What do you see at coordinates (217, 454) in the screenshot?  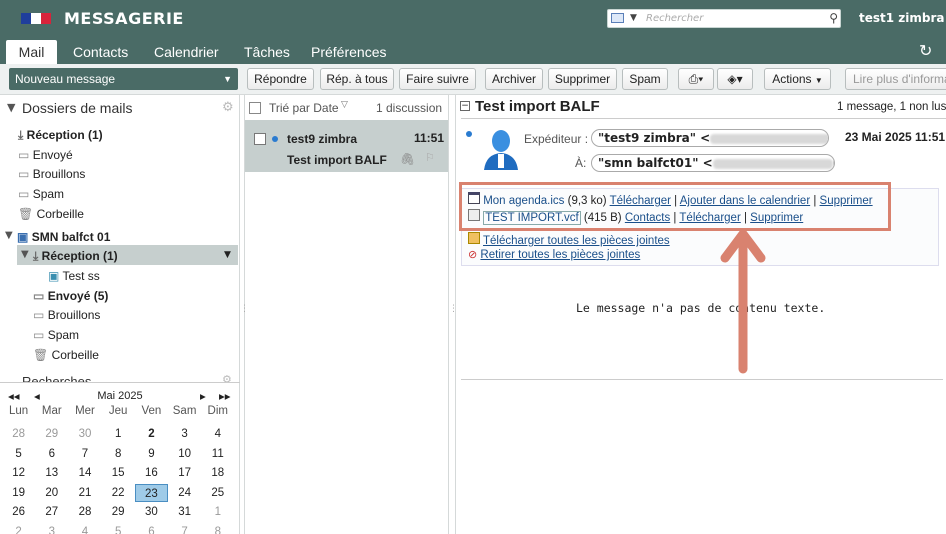 I see `calendar-day: 11` at bounding box center [217, 454].